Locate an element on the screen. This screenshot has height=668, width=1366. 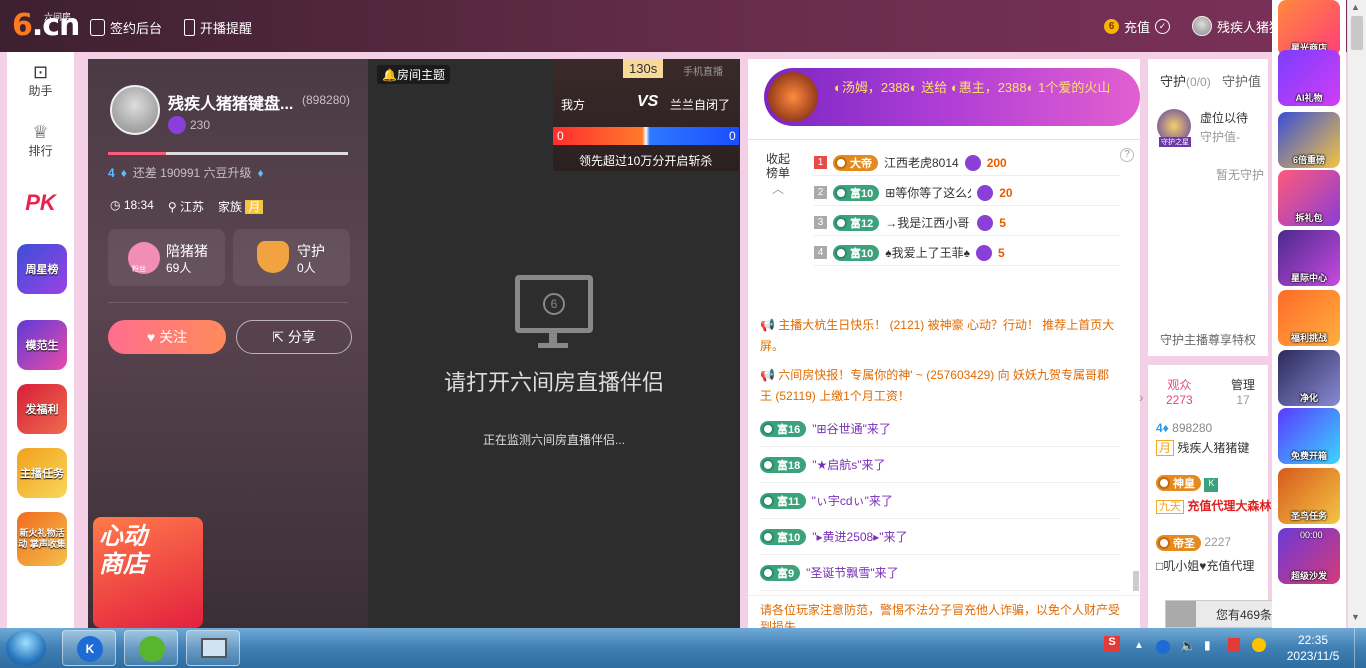
chat-scrollbar is located at coordinates (1136, 581).